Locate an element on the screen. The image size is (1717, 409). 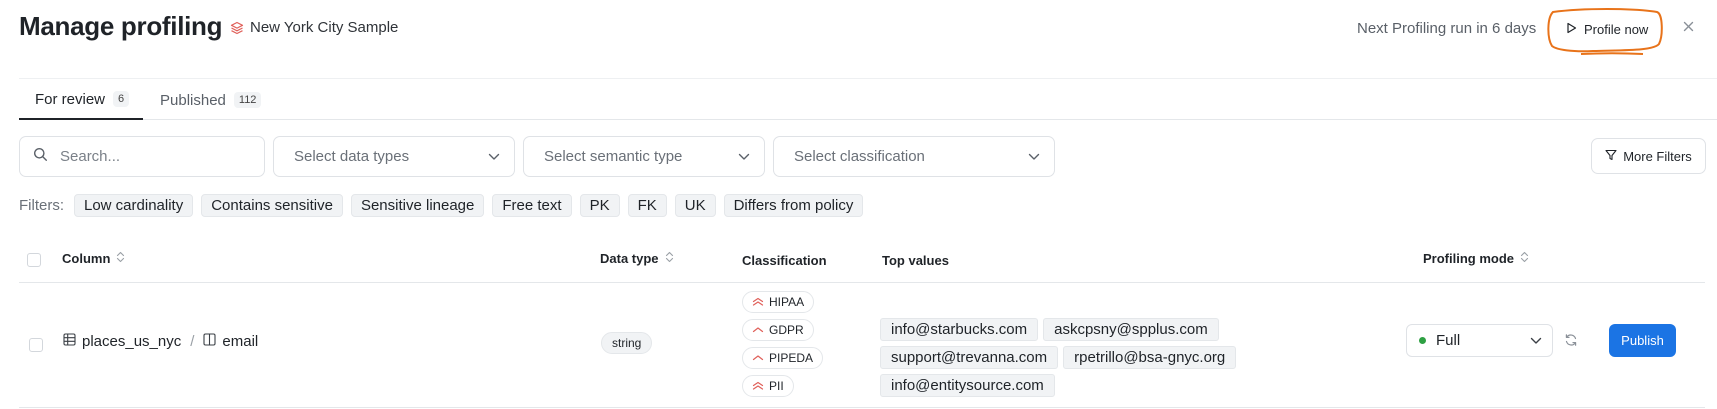
classification-select: Select classification is located at coordinates (914, 156).